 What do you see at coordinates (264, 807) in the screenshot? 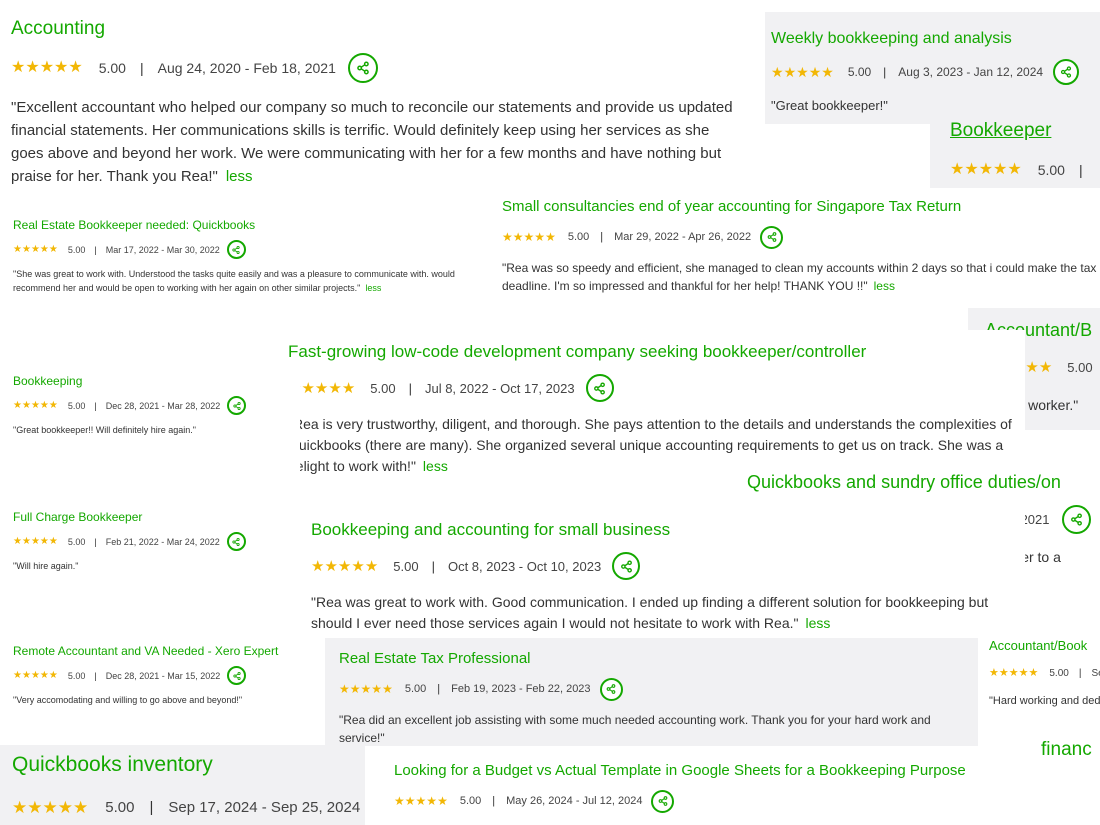
I see `review-dates: Sep 17, 2024 - Sep 25, 2024` at bounding box center [264, 807].